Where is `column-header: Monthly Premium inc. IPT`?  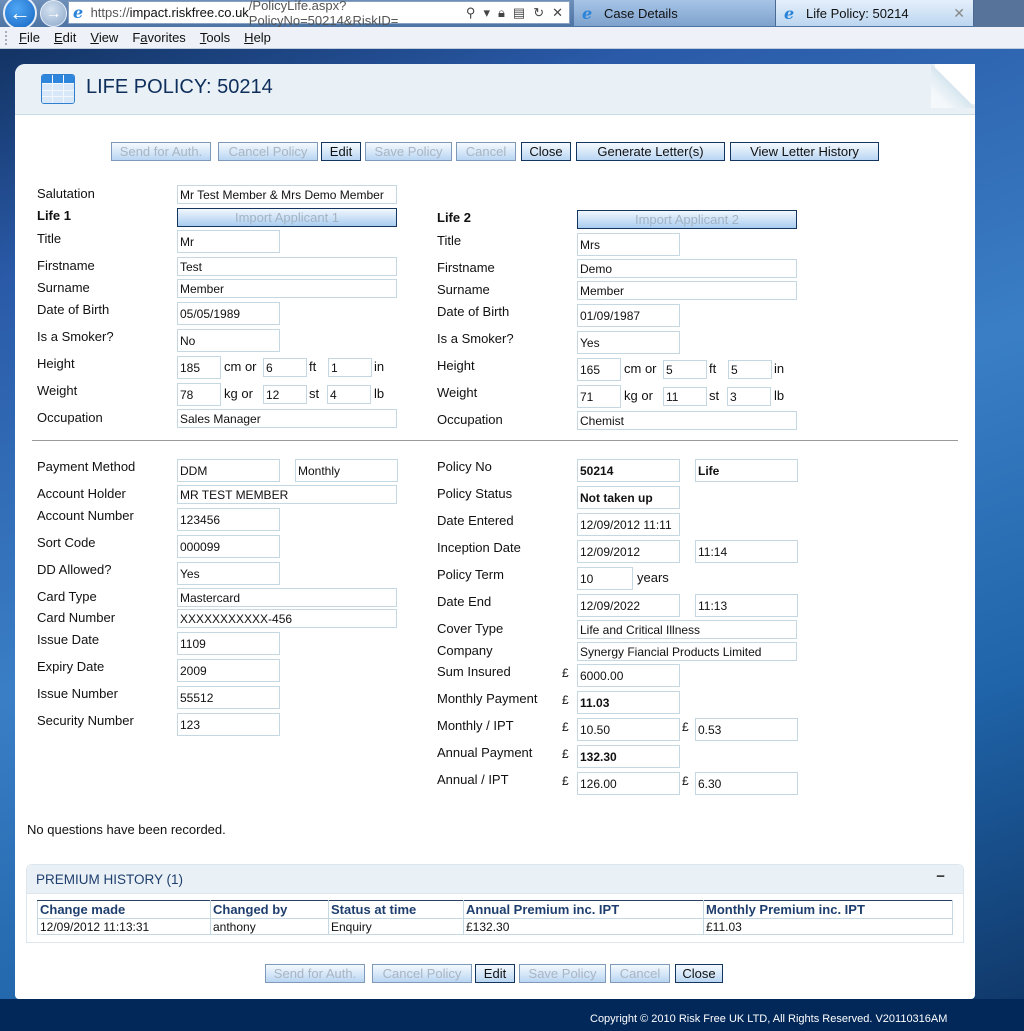
column-header: Monthly Premium inc. IPT is located at coordinates (828, 909).